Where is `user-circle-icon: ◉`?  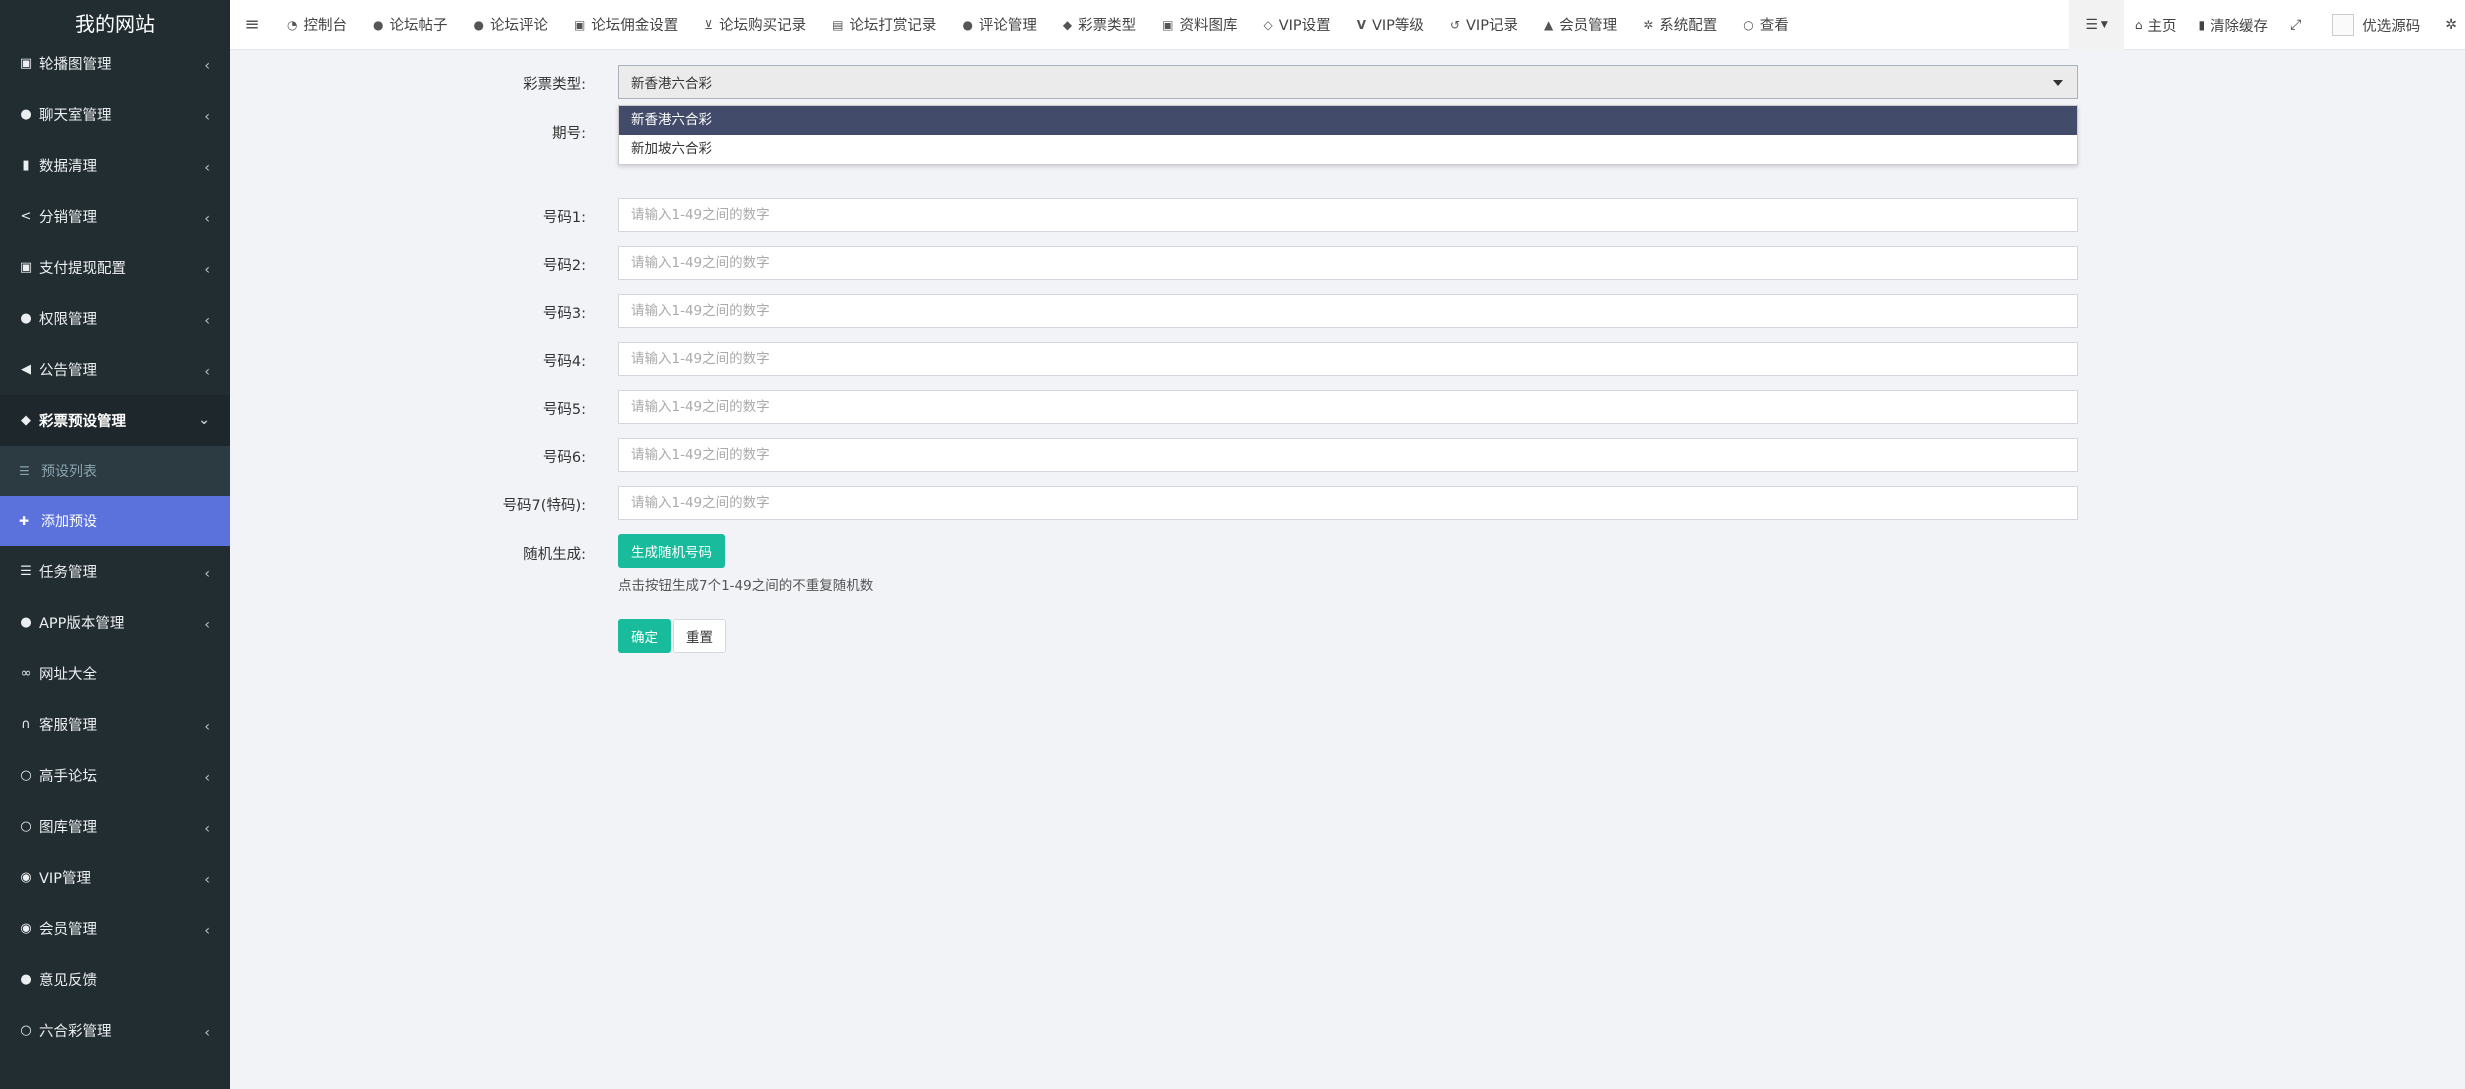
user-circle-icon: ◉ is located at coordinates (26, 928).